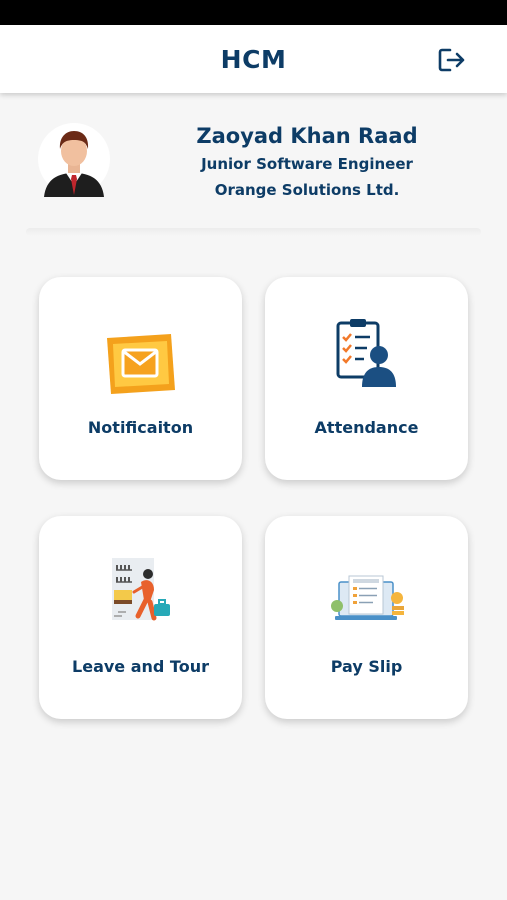 This screenshot has height=900, width=507. Describe the element at coordinates (367, 597) in the screenshot. I see `salary-slip-icon` at that location.